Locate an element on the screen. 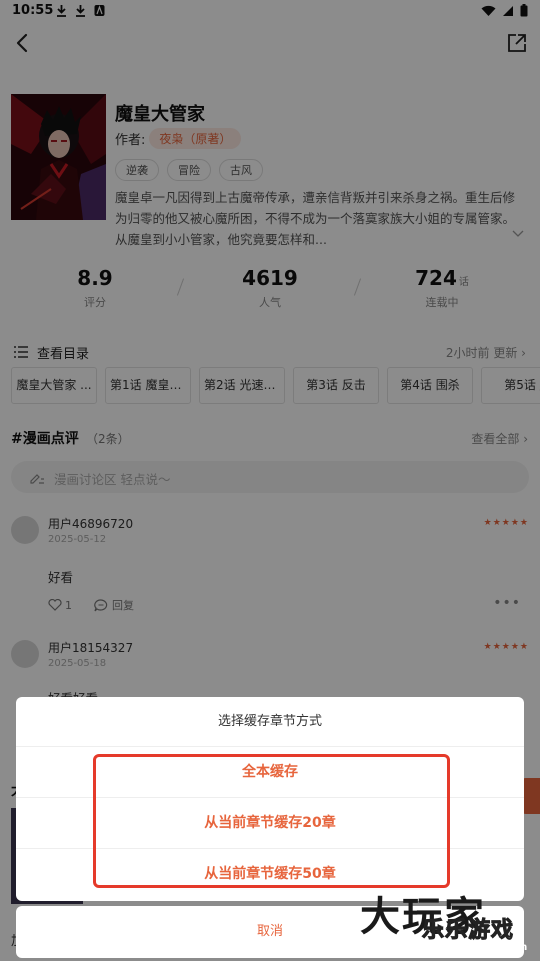  cache-20-chapters-option: 从当前章节缓存20章 is located at coordinates (270, 823).